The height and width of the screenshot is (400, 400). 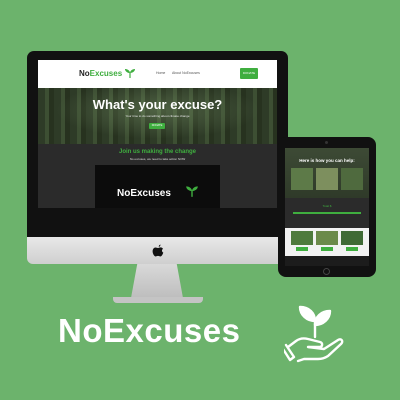 I want to click on tablet-footer, so click(x=327, y=261).